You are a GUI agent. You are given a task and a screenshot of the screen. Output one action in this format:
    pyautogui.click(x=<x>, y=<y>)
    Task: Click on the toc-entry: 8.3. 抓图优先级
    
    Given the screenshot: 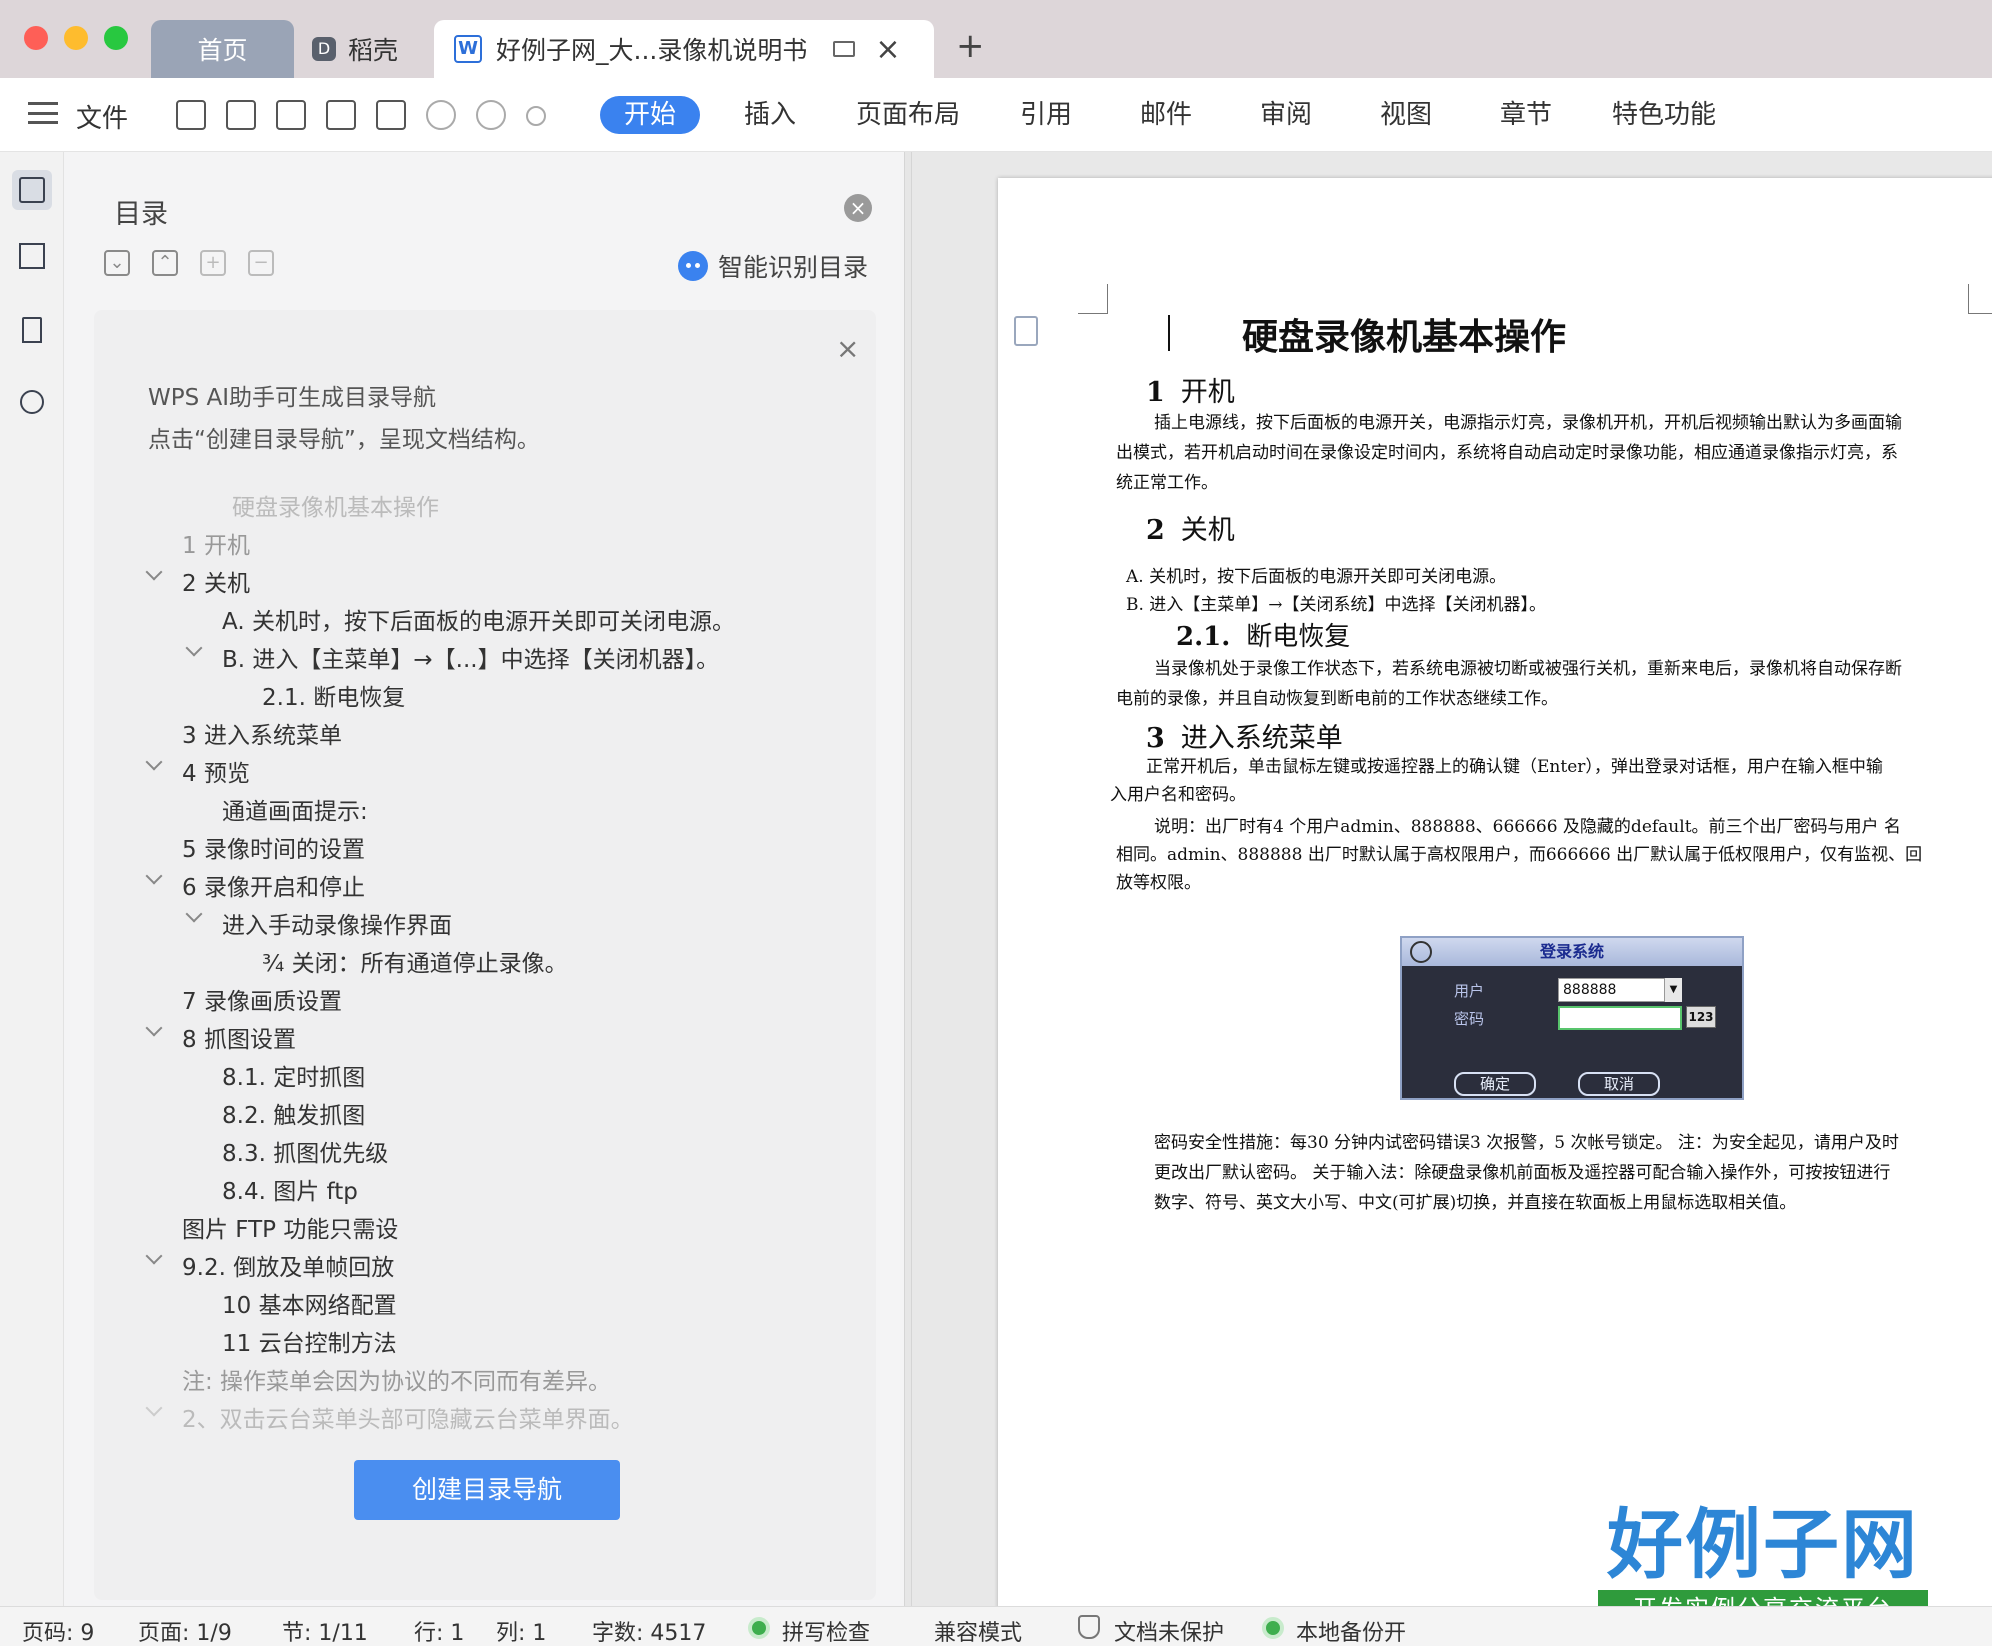 What is the action you would take?
    pyautogui.click(x=305, y=1151)
    